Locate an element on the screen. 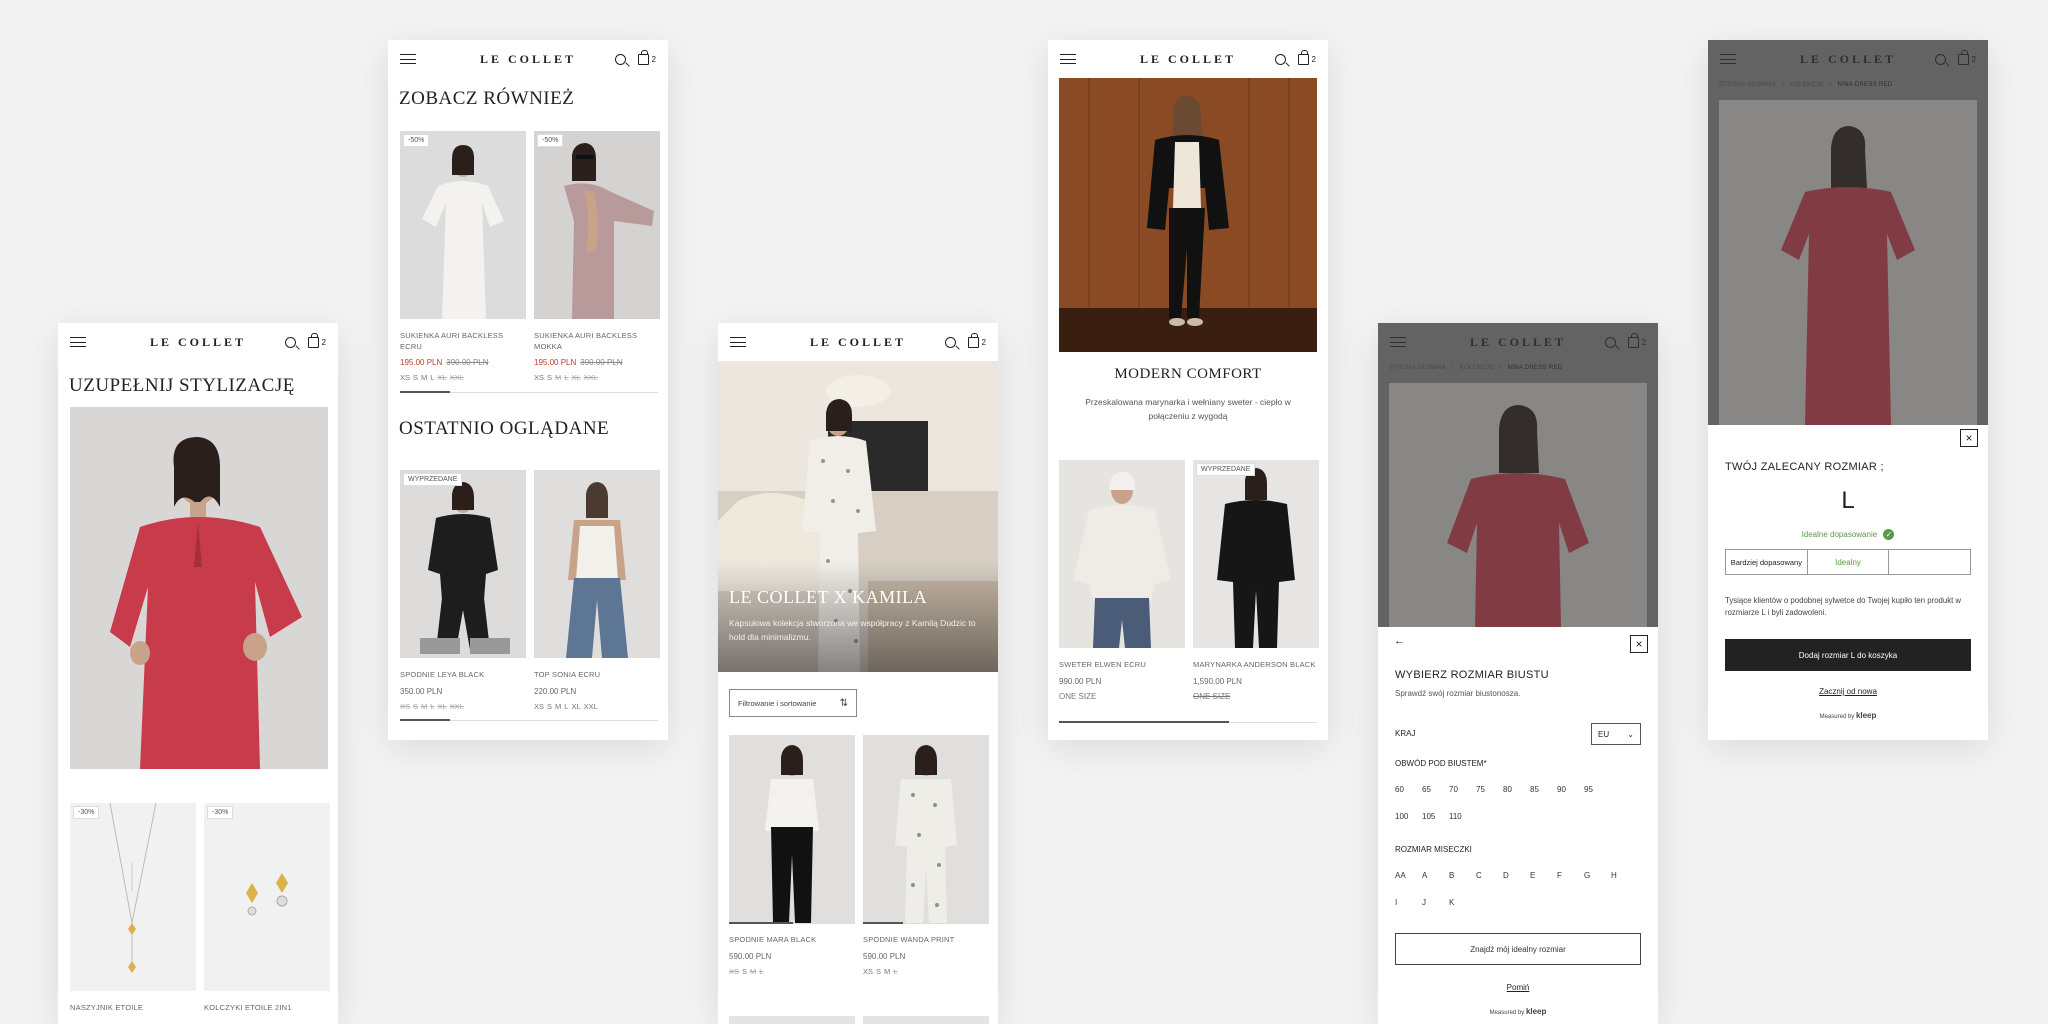 This screenshot has width=2048, height=1024. size-option: H is located at coordinates (1624, 875).